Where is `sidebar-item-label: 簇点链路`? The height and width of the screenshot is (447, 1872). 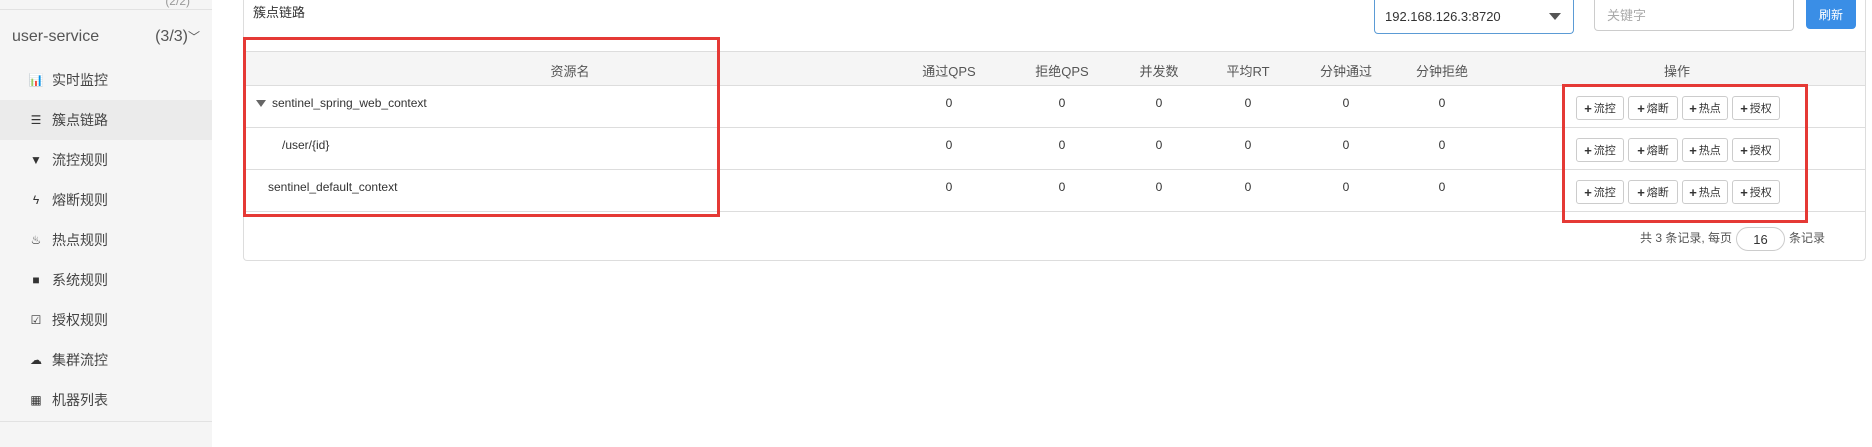 sidebar-item-label: 簇点链路 is located at coordinates (80, 120).